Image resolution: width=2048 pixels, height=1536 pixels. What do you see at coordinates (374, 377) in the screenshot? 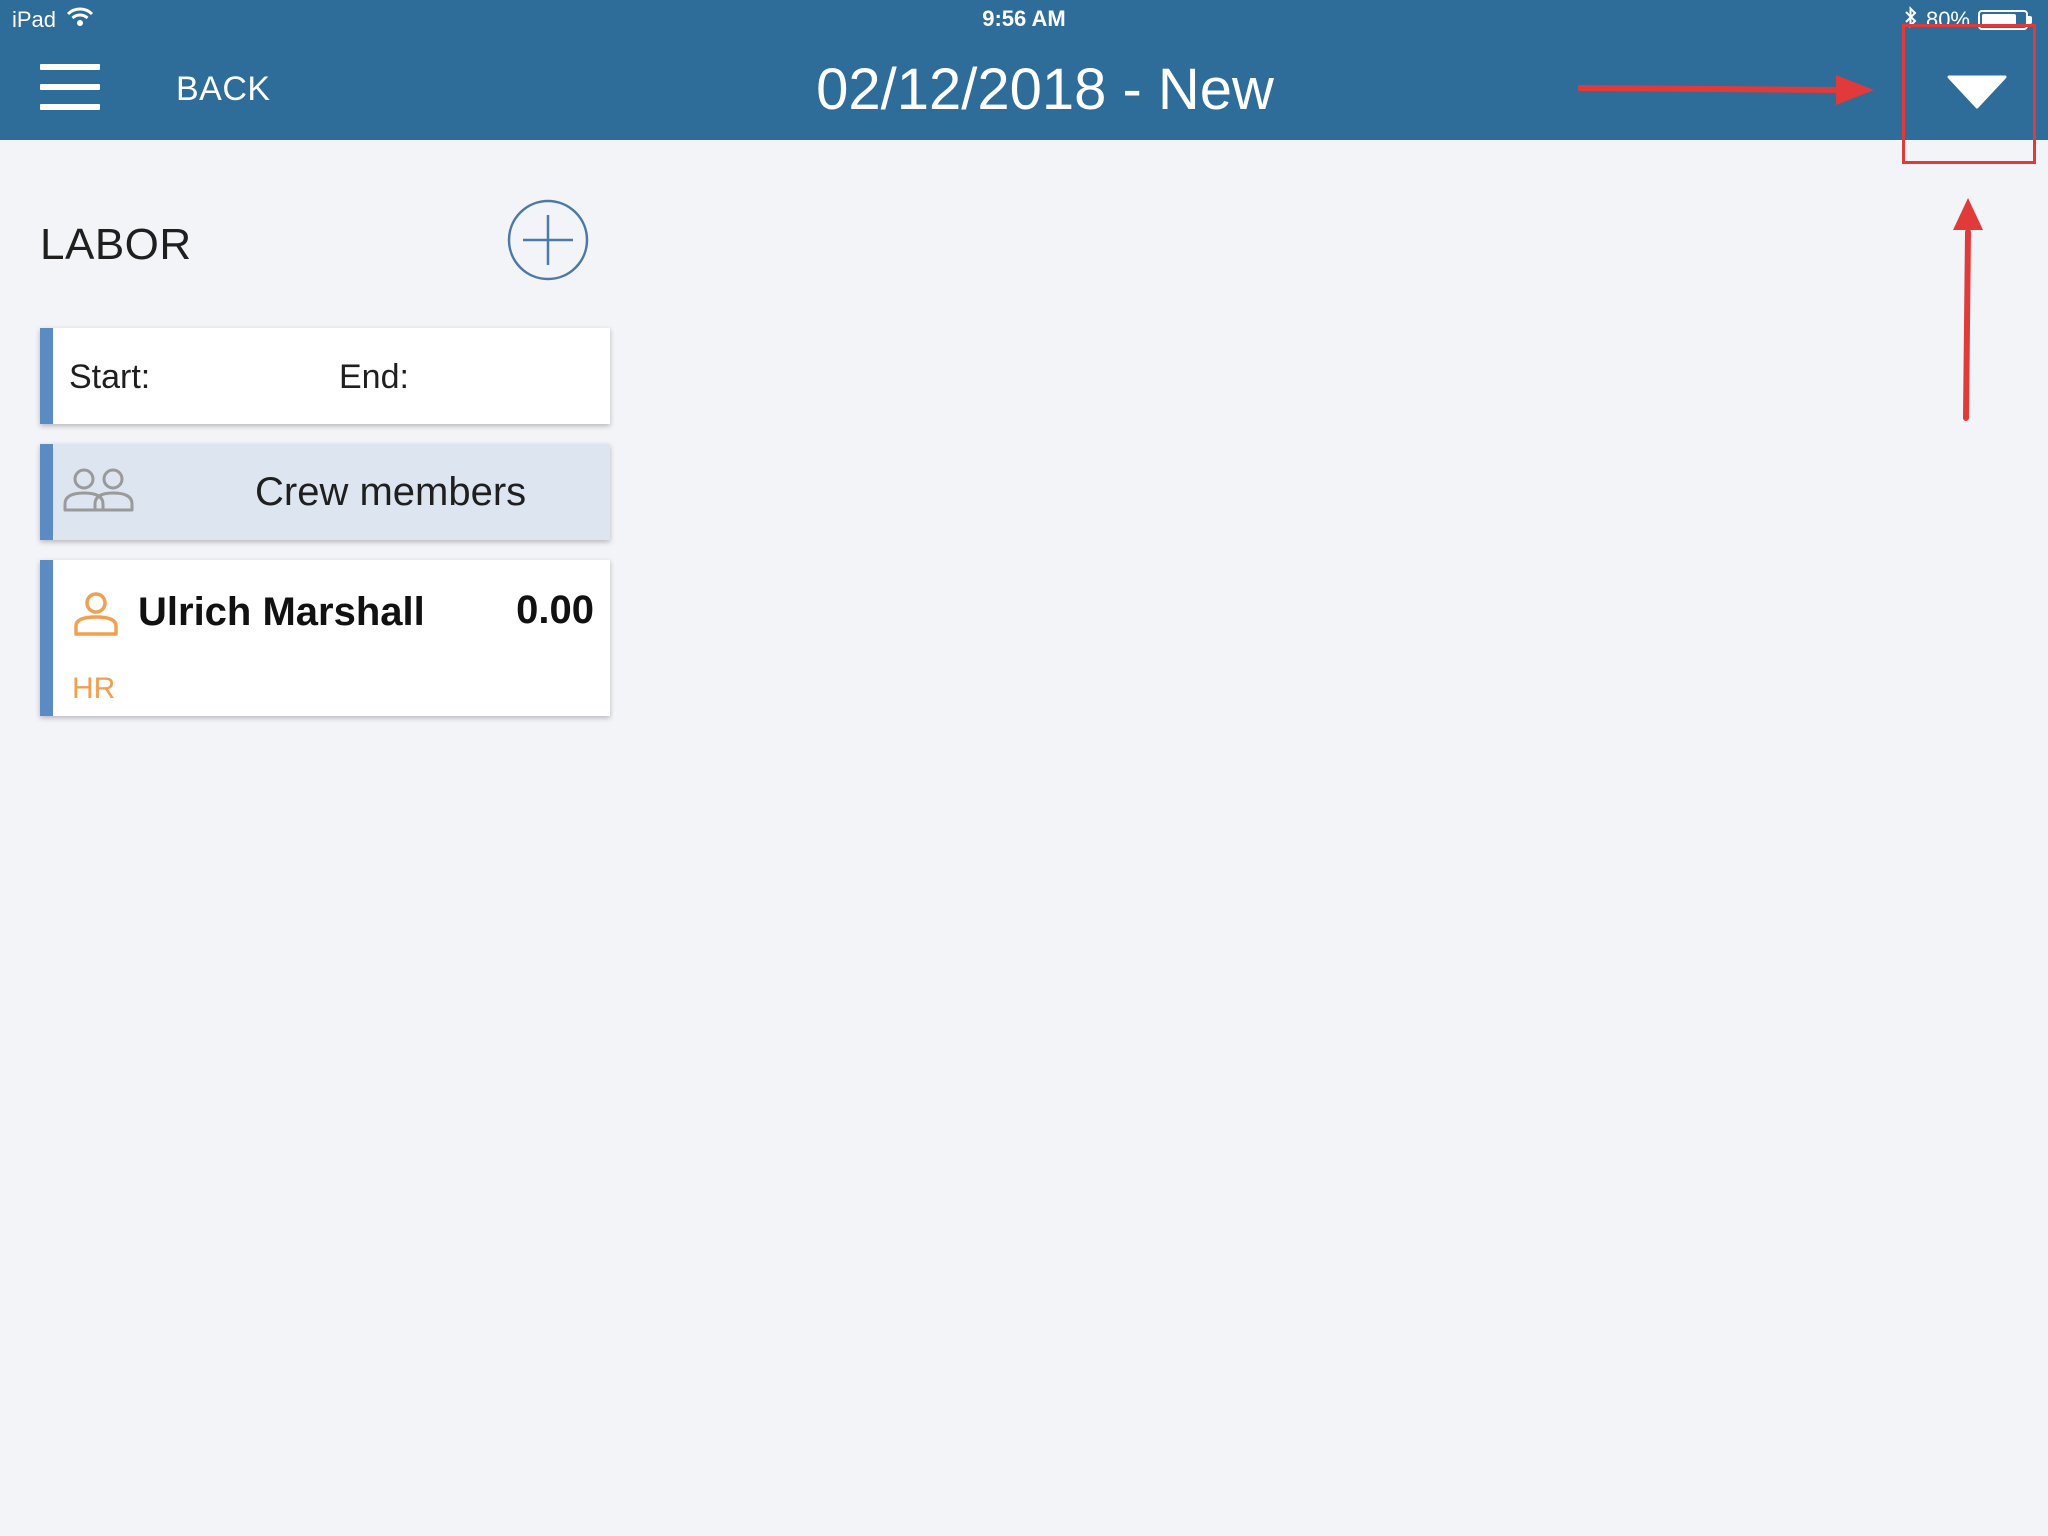
I see `end-time-label: End:` at bounding box center [374, 377].